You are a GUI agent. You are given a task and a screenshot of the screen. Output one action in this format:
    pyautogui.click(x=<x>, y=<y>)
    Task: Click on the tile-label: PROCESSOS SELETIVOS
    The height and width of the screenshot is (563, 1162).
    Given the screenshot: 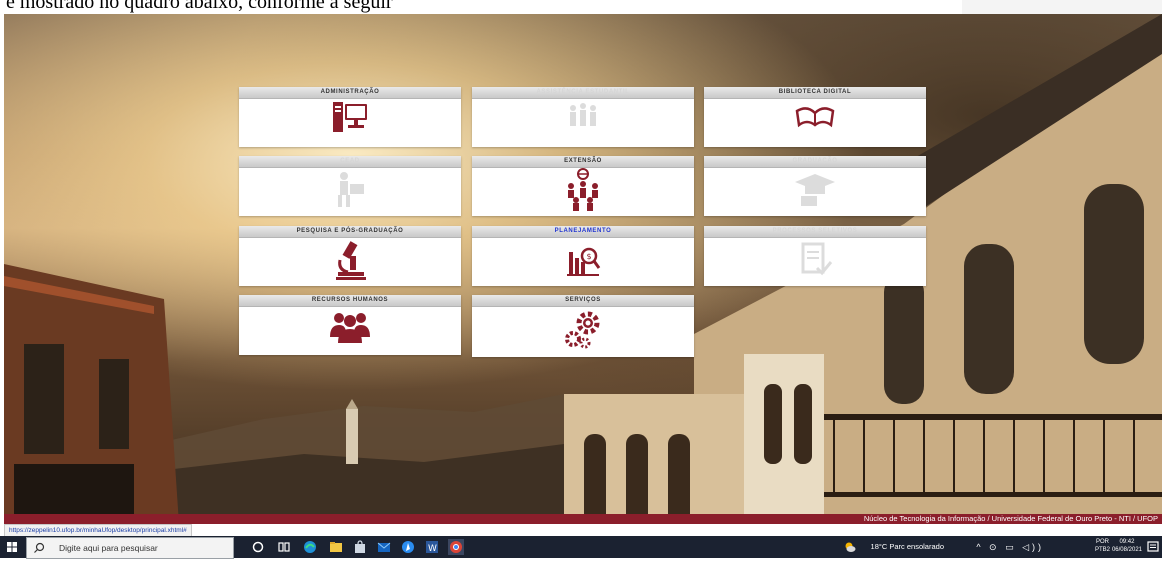 What is the action you would take?
    pyautogui.click(x=815, y=232)
    